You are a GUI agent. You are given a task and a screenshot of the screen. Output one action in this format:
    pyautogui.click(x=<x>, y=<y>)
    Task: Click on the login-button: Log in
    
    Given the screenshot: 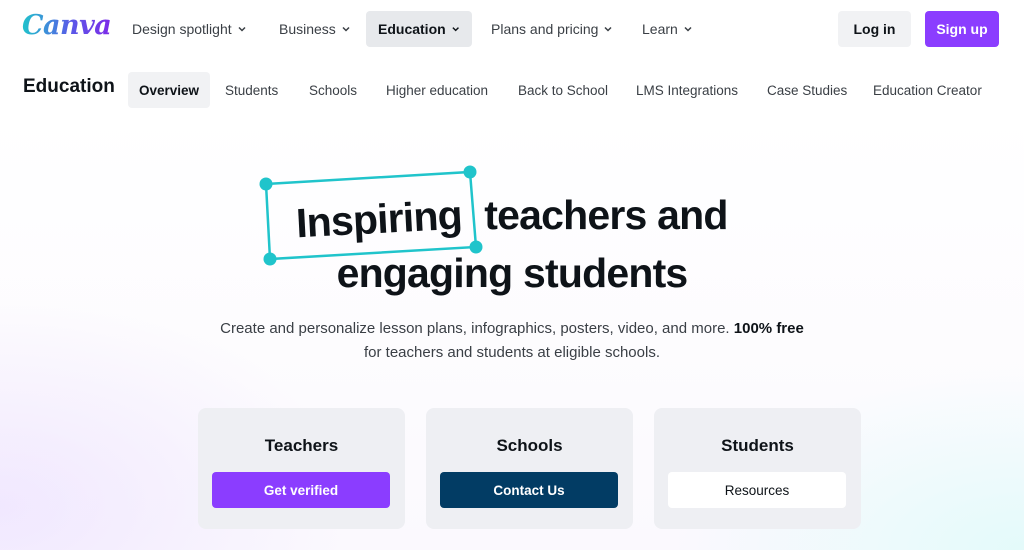 What is the action you would take?
    pyautogui.click(x=874, y=29)
    